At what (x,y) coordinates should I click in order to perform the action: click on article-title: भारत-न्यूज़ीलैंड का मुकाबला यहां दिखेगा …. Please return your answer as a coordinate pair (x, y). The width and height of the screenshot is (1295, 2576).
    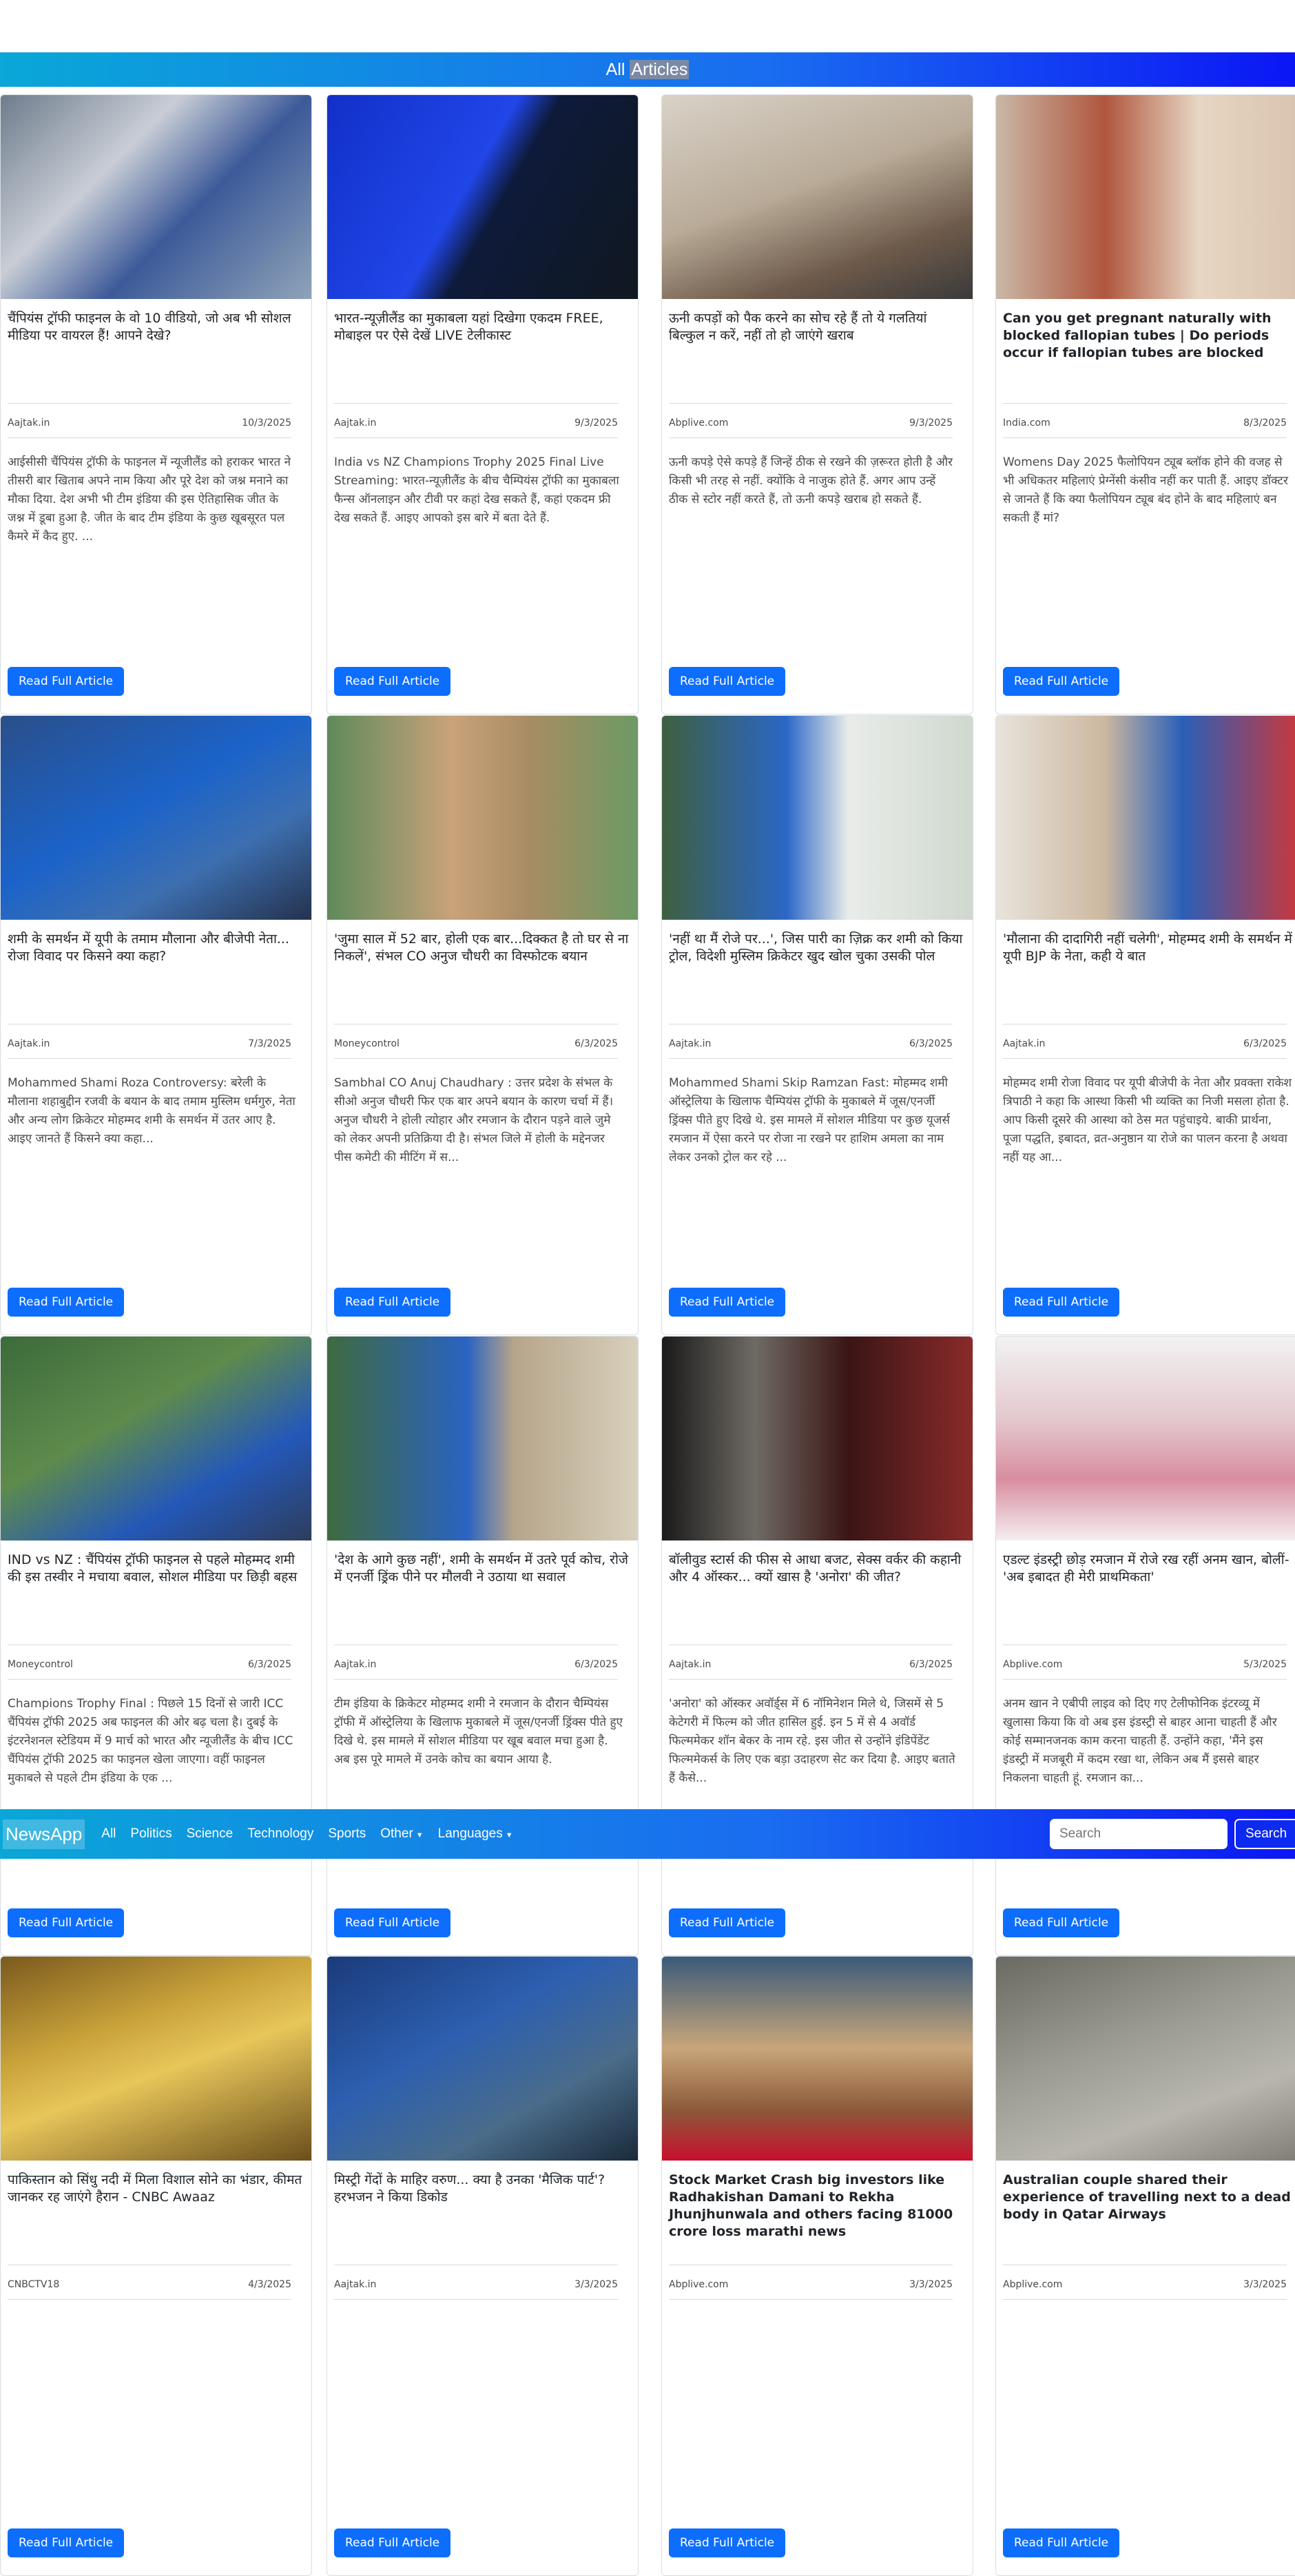
    Looking at the image, I should click on (468, 327).